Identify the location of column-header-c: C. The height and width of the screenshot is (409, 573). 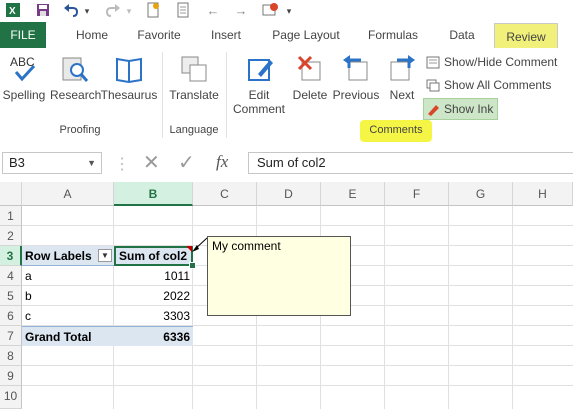
(225, 194).